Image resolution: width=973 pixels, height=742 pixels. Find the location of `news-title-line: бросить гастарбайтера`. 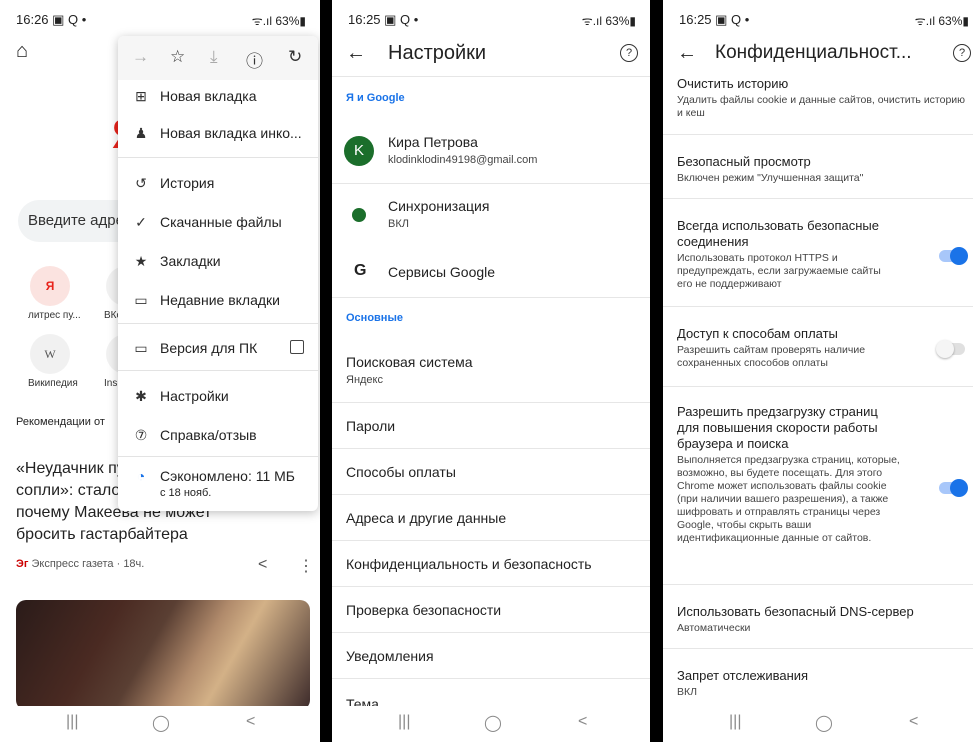

news-title-line: бросить гастарбайтера is located at coordinates (102, 534).